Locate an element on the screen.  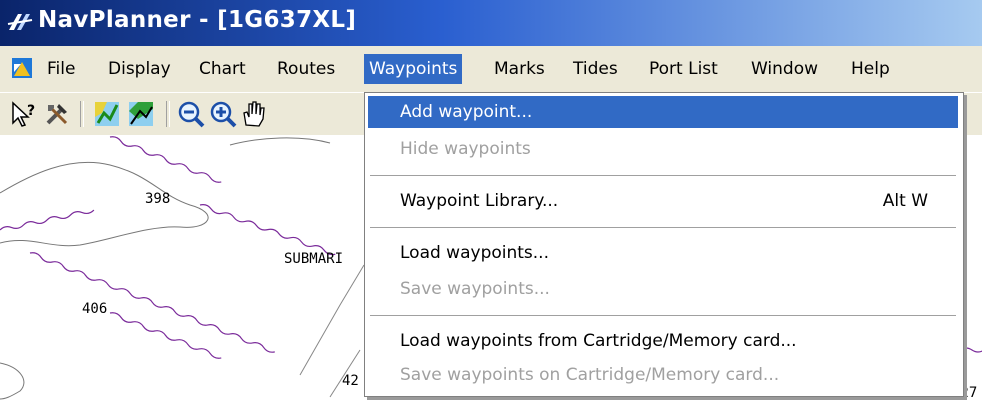
route-edit-icon is located at coordinates (141, 114).